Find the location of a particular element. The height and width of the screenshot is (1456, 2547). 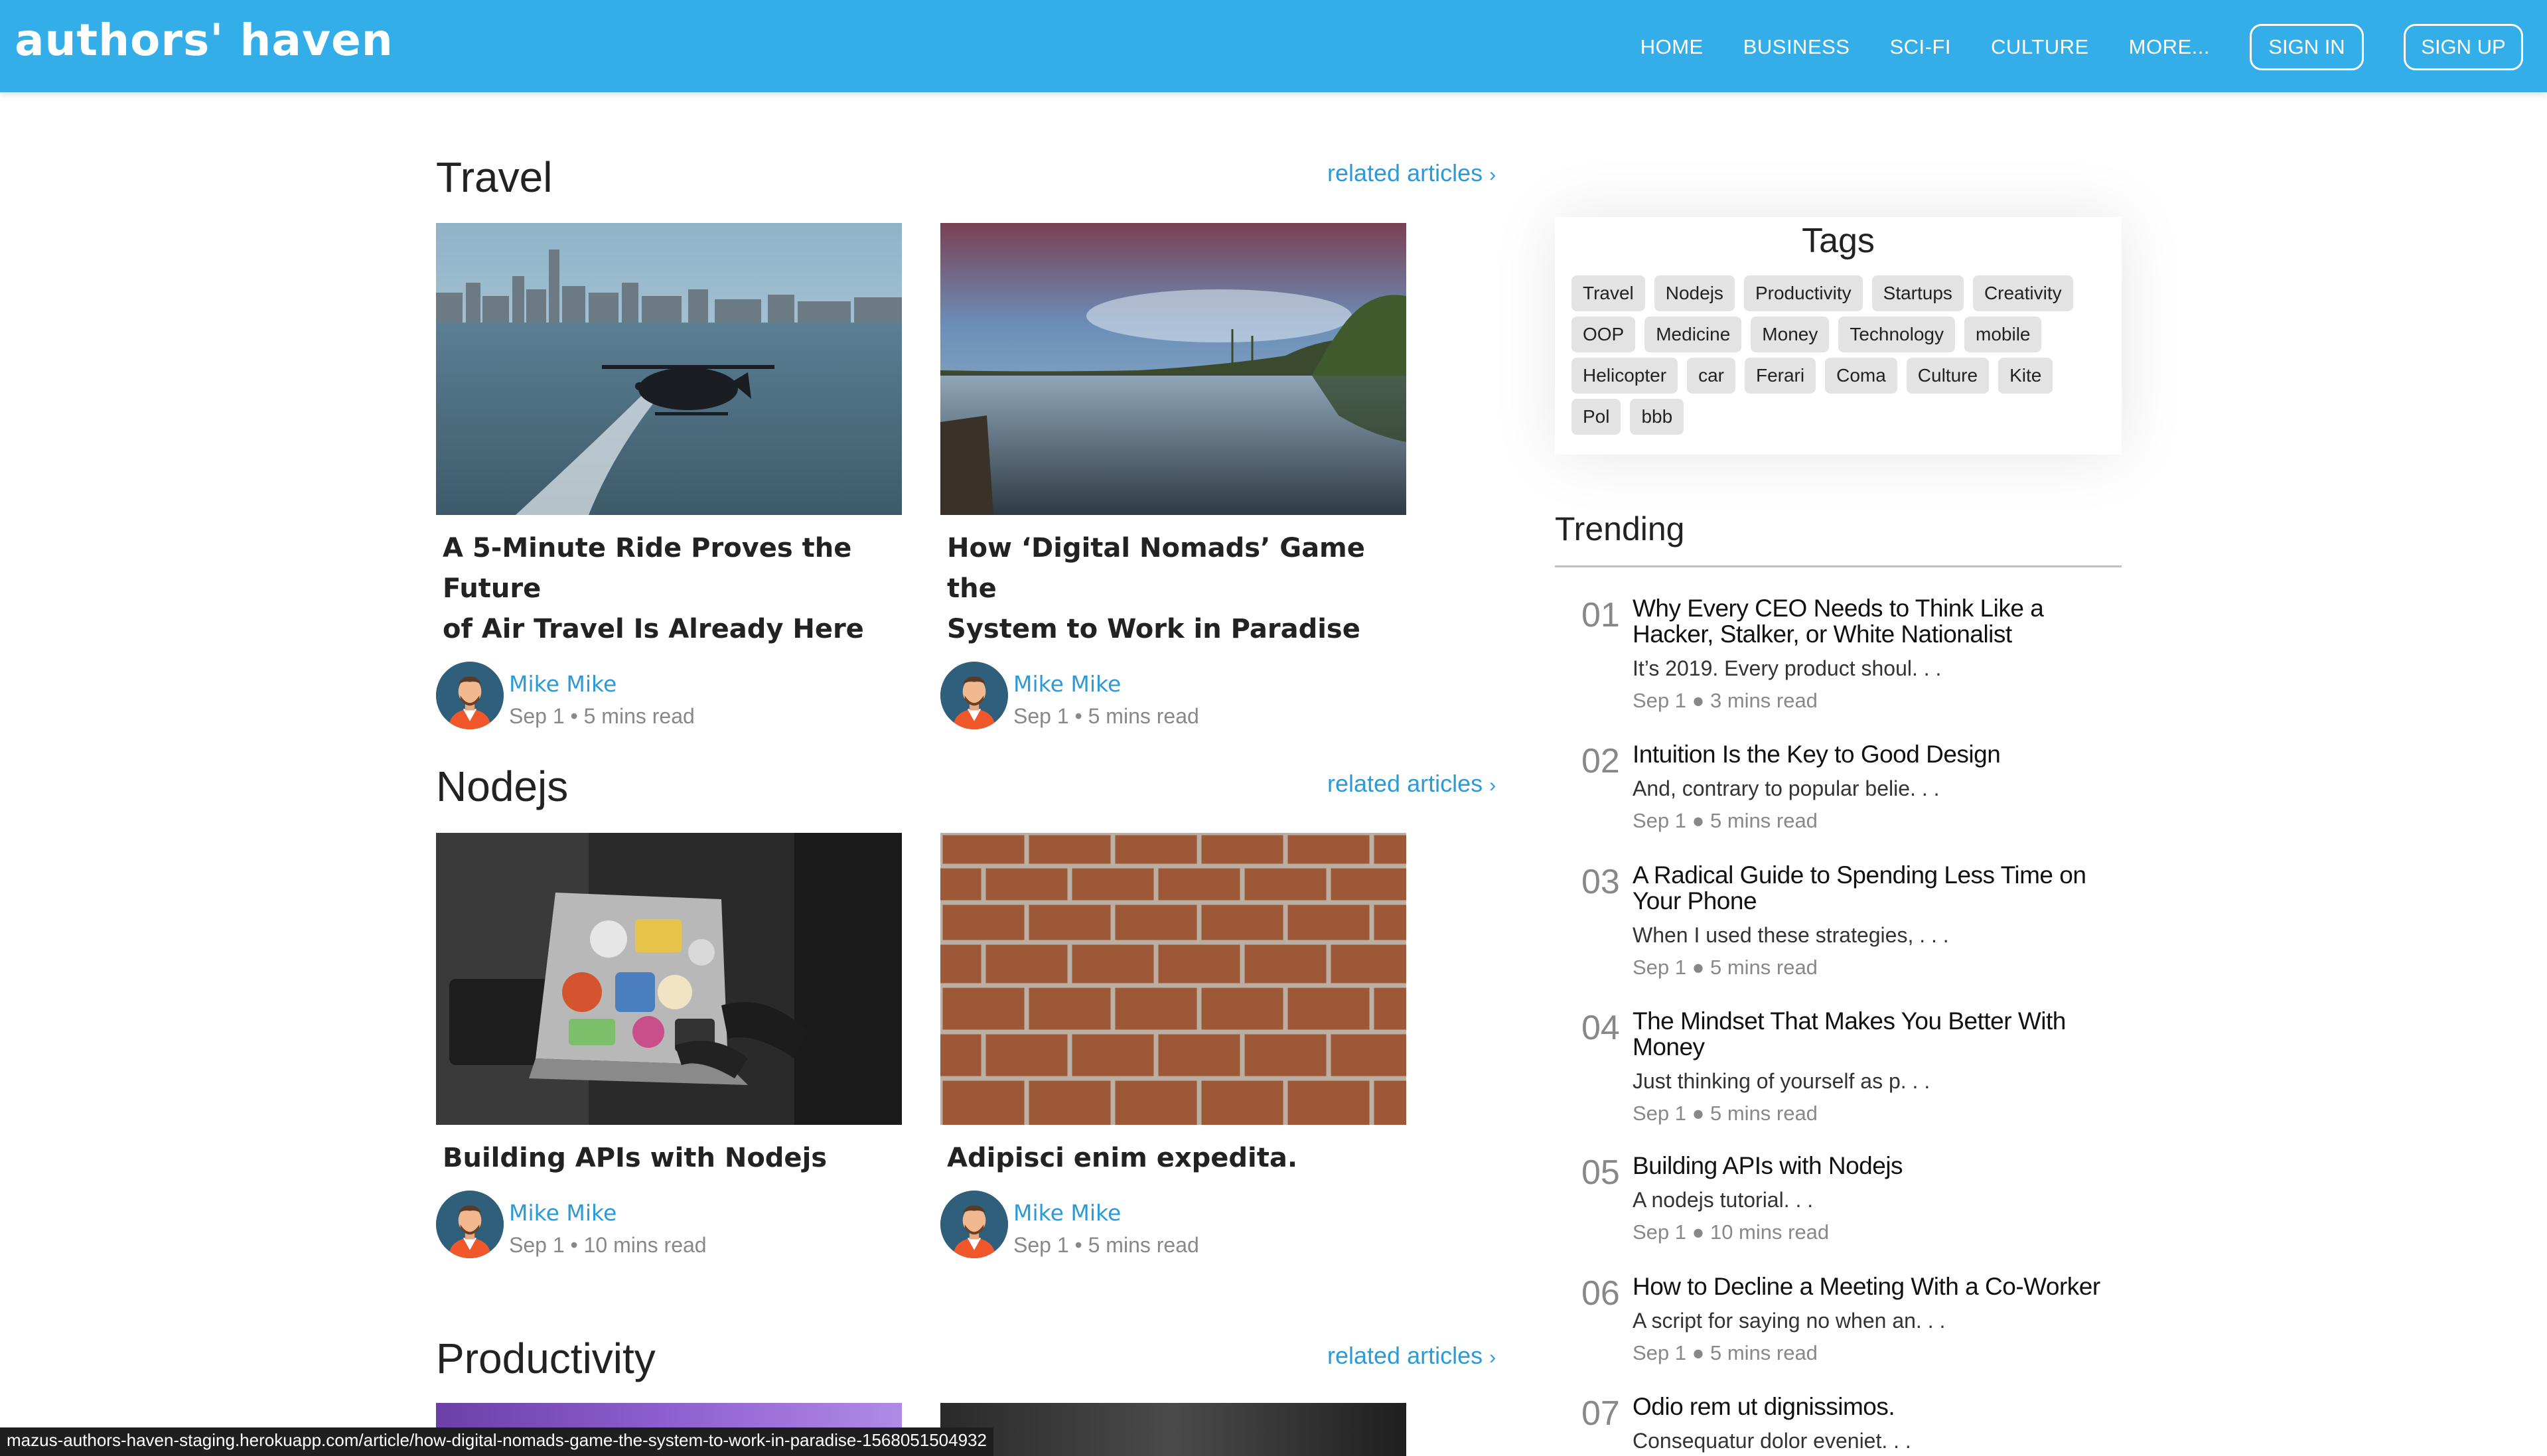

related-articles-travel: related articles › is located at coordinates (1416, 173).